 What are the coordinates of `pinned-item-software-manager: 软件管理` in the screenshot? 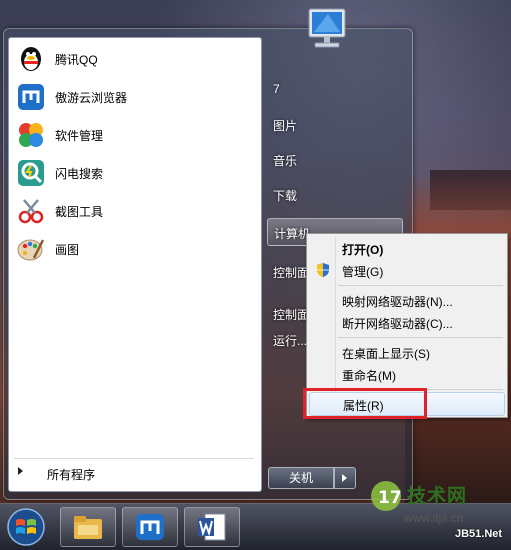 It's located at (133, 135).